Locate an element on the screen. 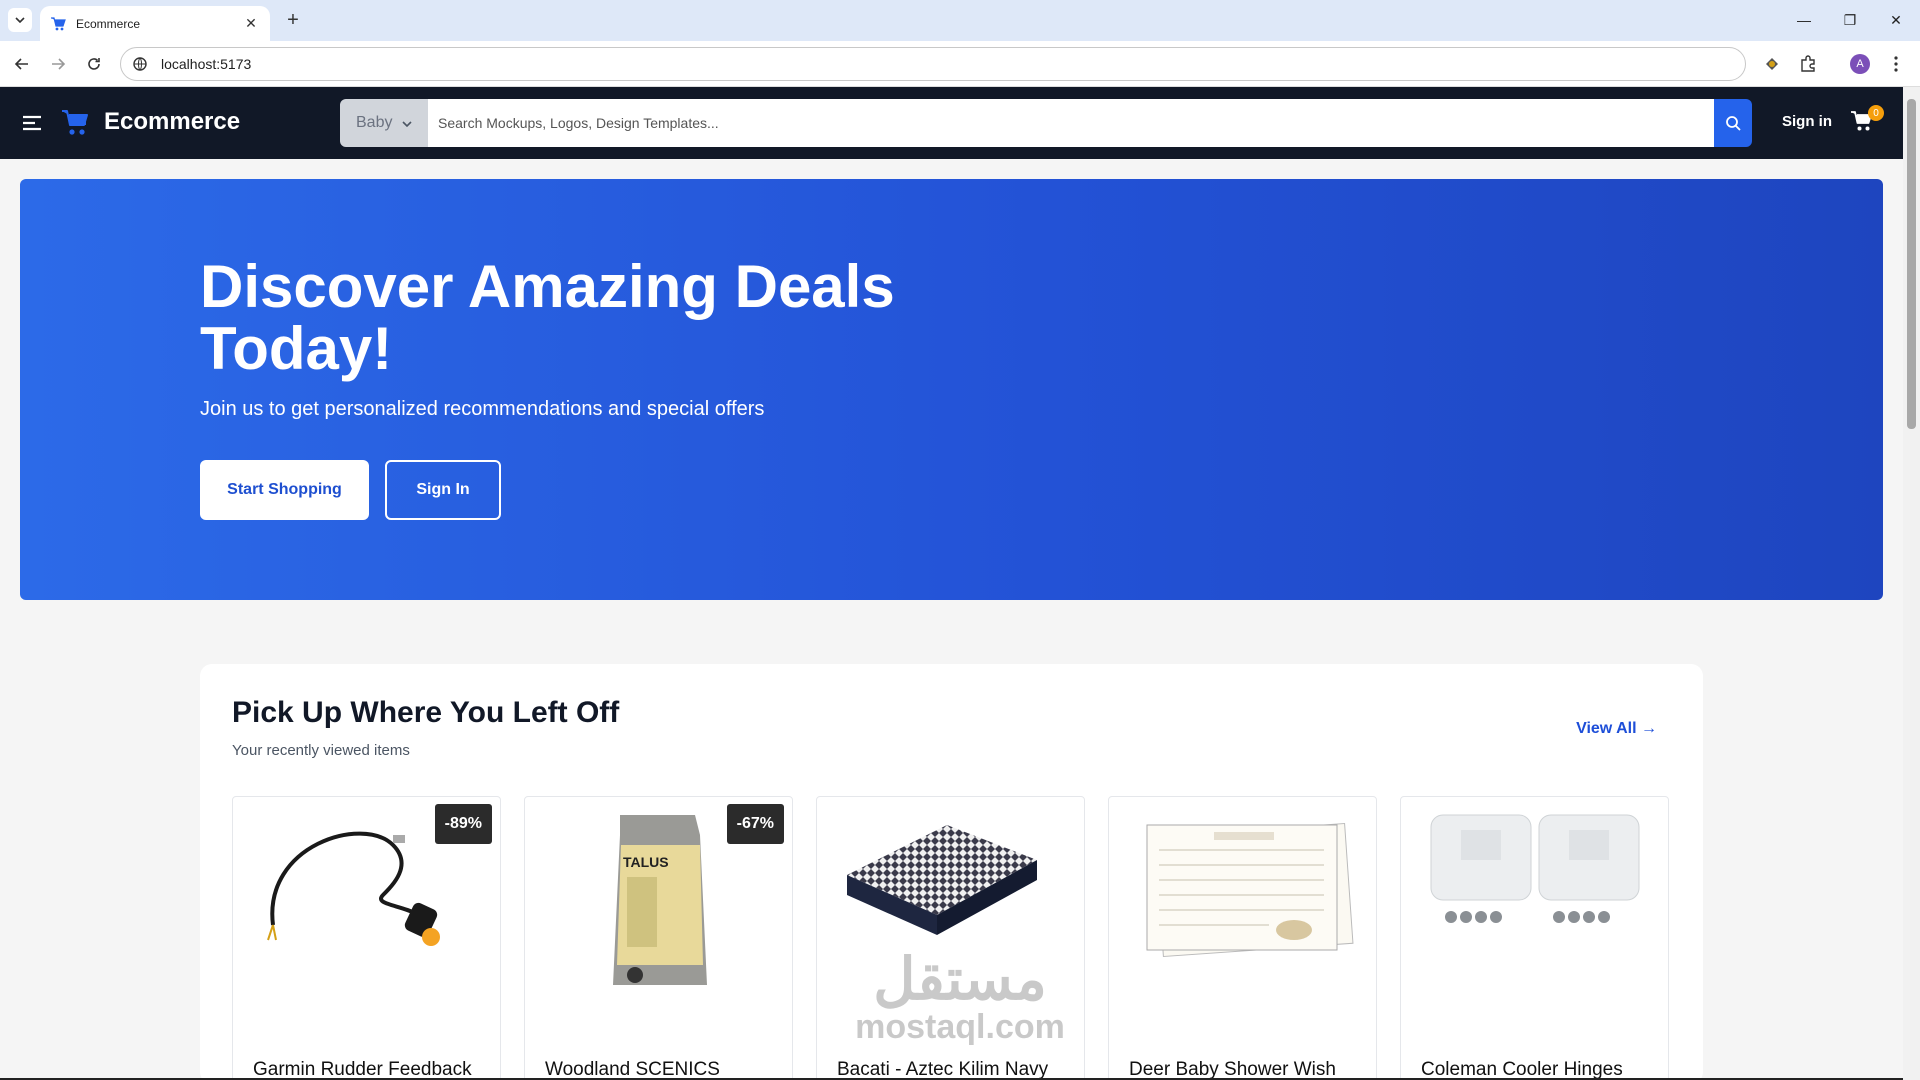 Image resolution: width=1920 pixels, height=1080 pixels. product-title: Deer Baby Shower Wish is located at coordinates (1232, 1069).